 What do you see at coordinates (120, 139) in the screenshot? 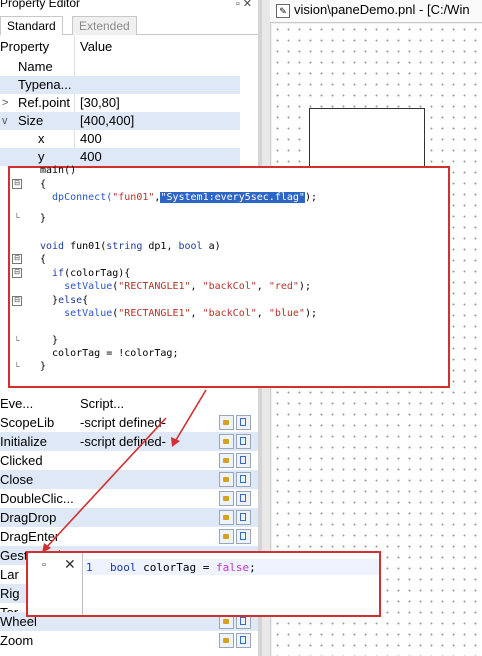
I see `property-row-size-x: x 400` at bounding box center [120, 139].